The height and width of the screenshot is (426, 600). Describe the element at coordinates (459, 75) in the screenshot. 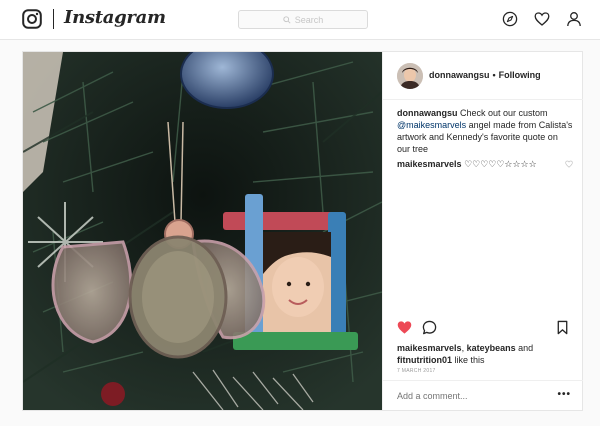

I see `author-username: donnawangsu` at that location.